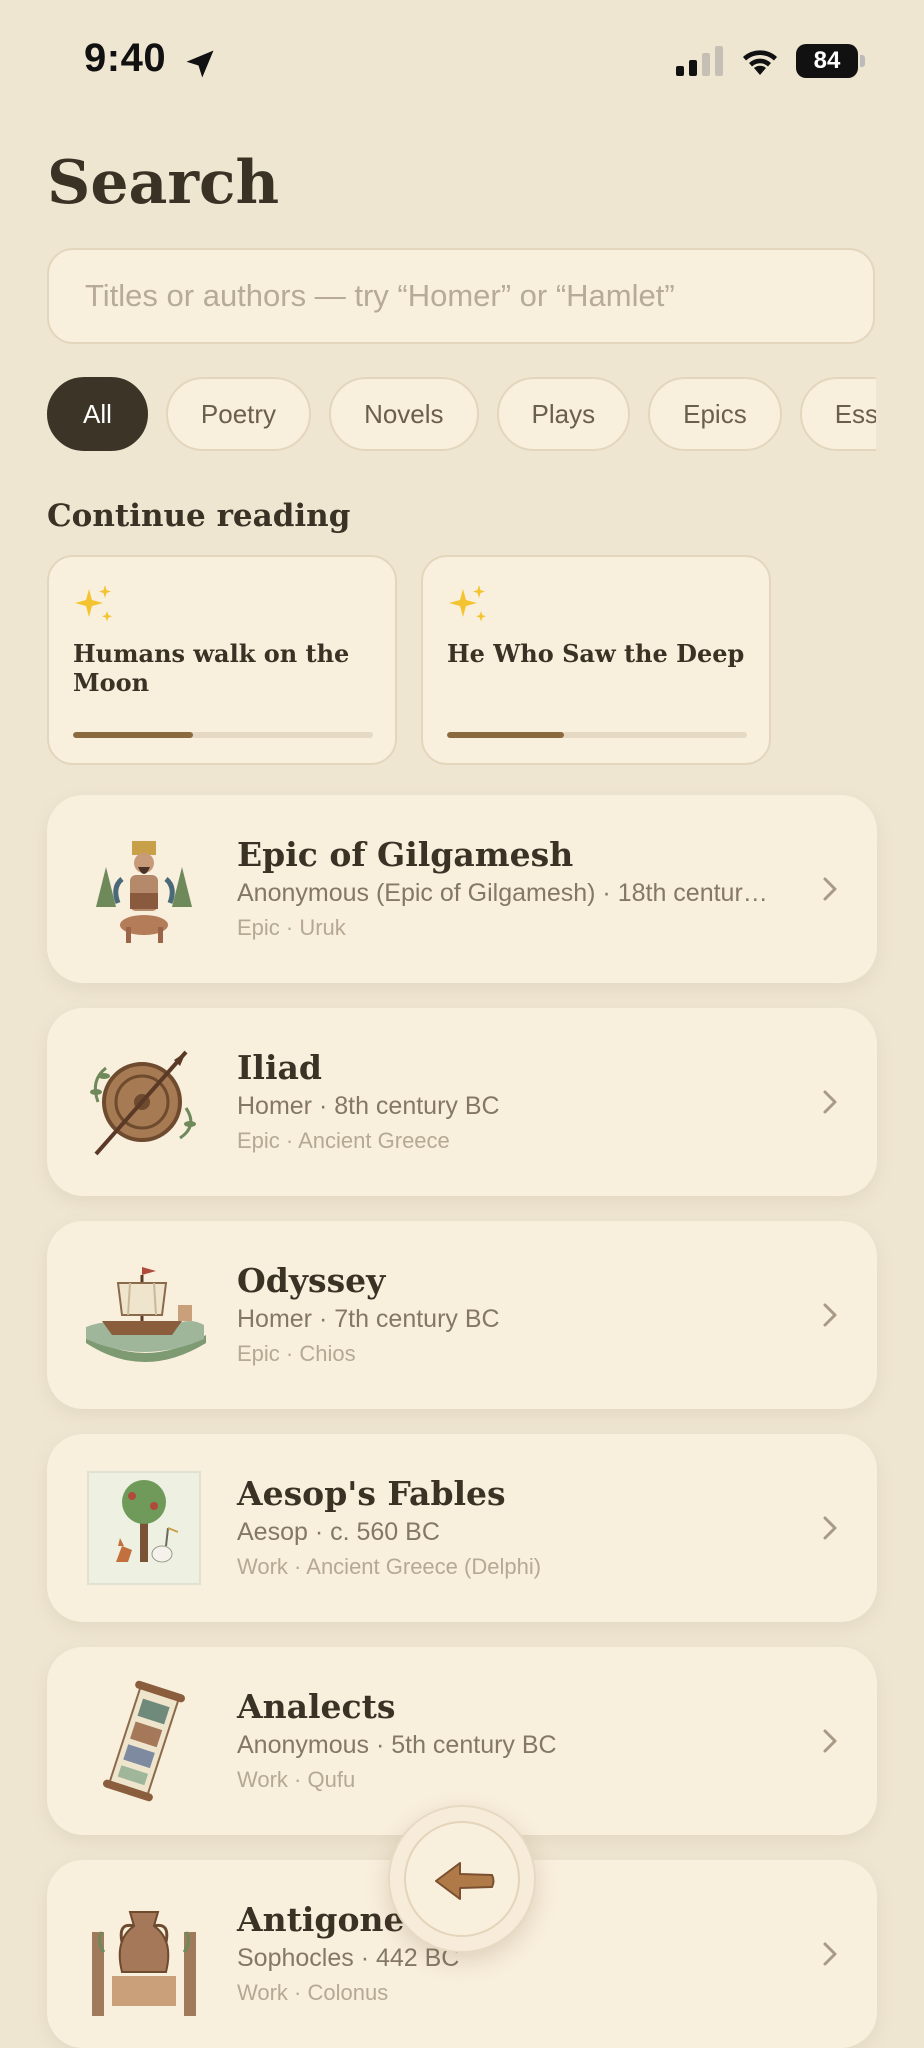 Image resolution: width=924 pixels, height=2048 pixels. I want to click on location-arrow-icon, so click(200, 64).